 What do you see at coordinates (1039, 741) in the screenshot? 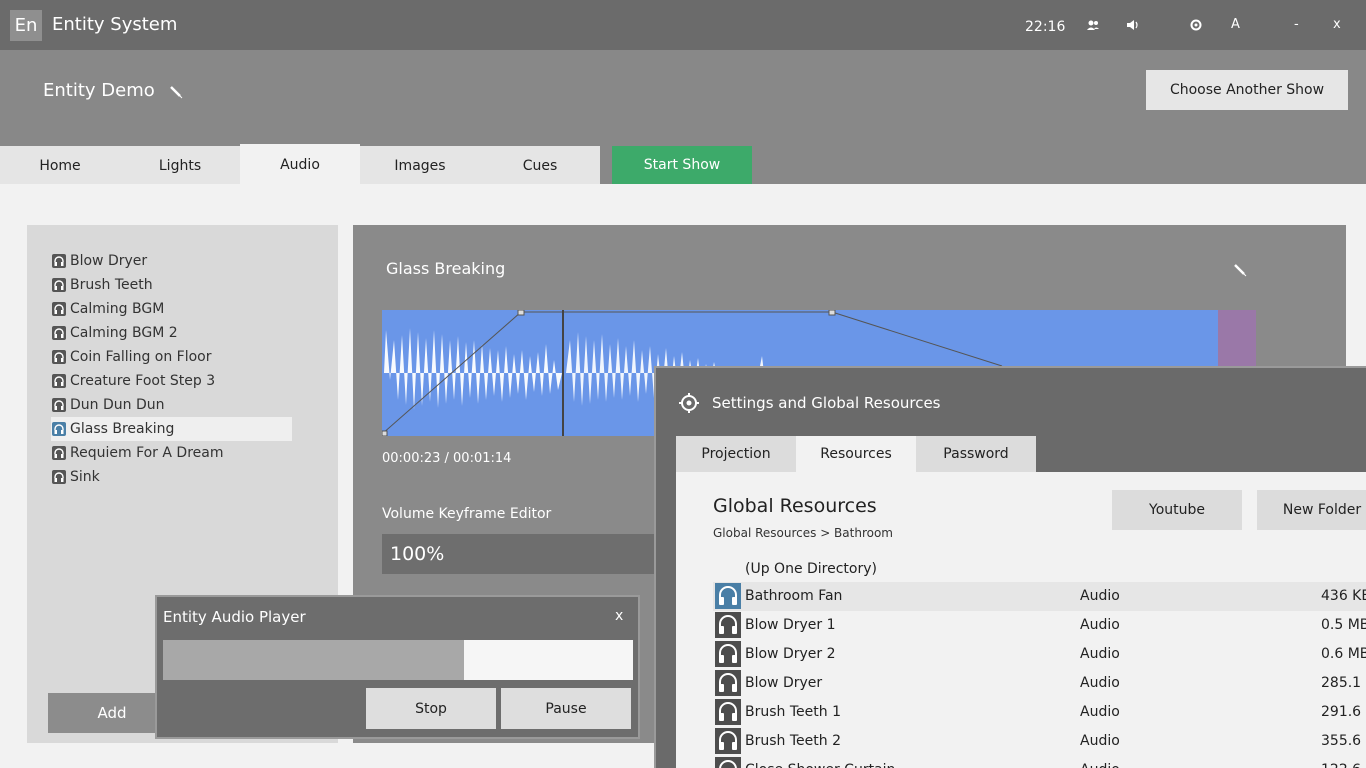
I see `resource-row: Brush Teeth 2 Audio 355.6 K` at bounding box center [1039, 741].